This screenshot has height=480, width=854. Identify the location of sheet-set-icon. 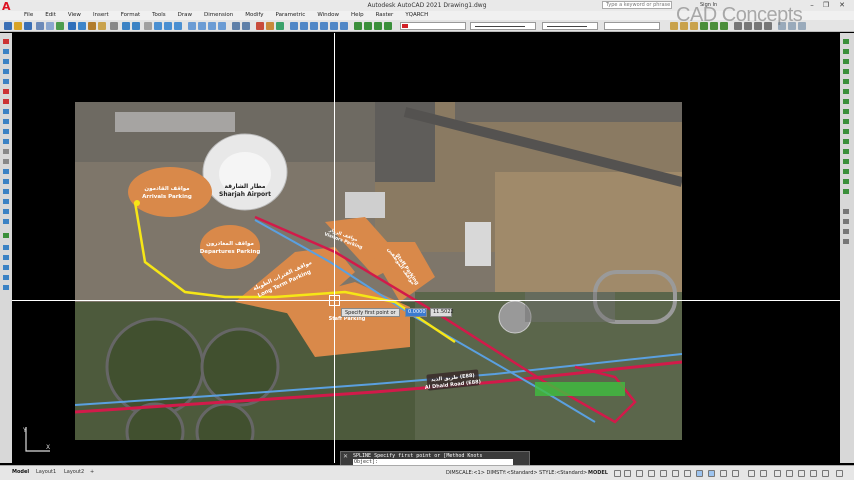
(222, 26).